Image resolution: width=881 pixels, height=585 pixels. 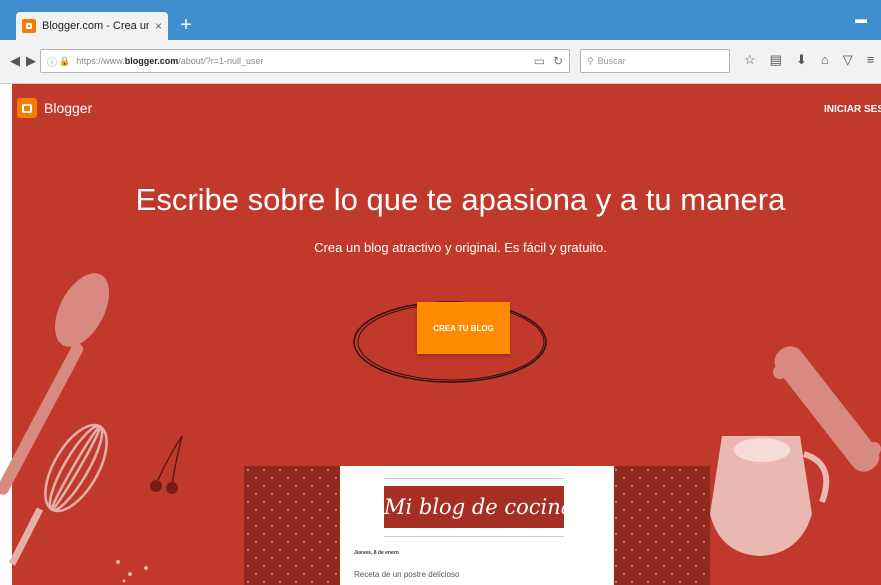 I want to click on search-icon: ⚲, so click(x=590, y=60).